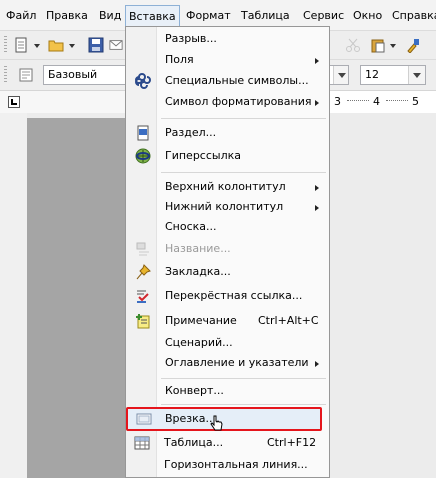 The width and height of the screenshot is (436, 478). I want to click on menu-edit: Правка, so click(67, 16).